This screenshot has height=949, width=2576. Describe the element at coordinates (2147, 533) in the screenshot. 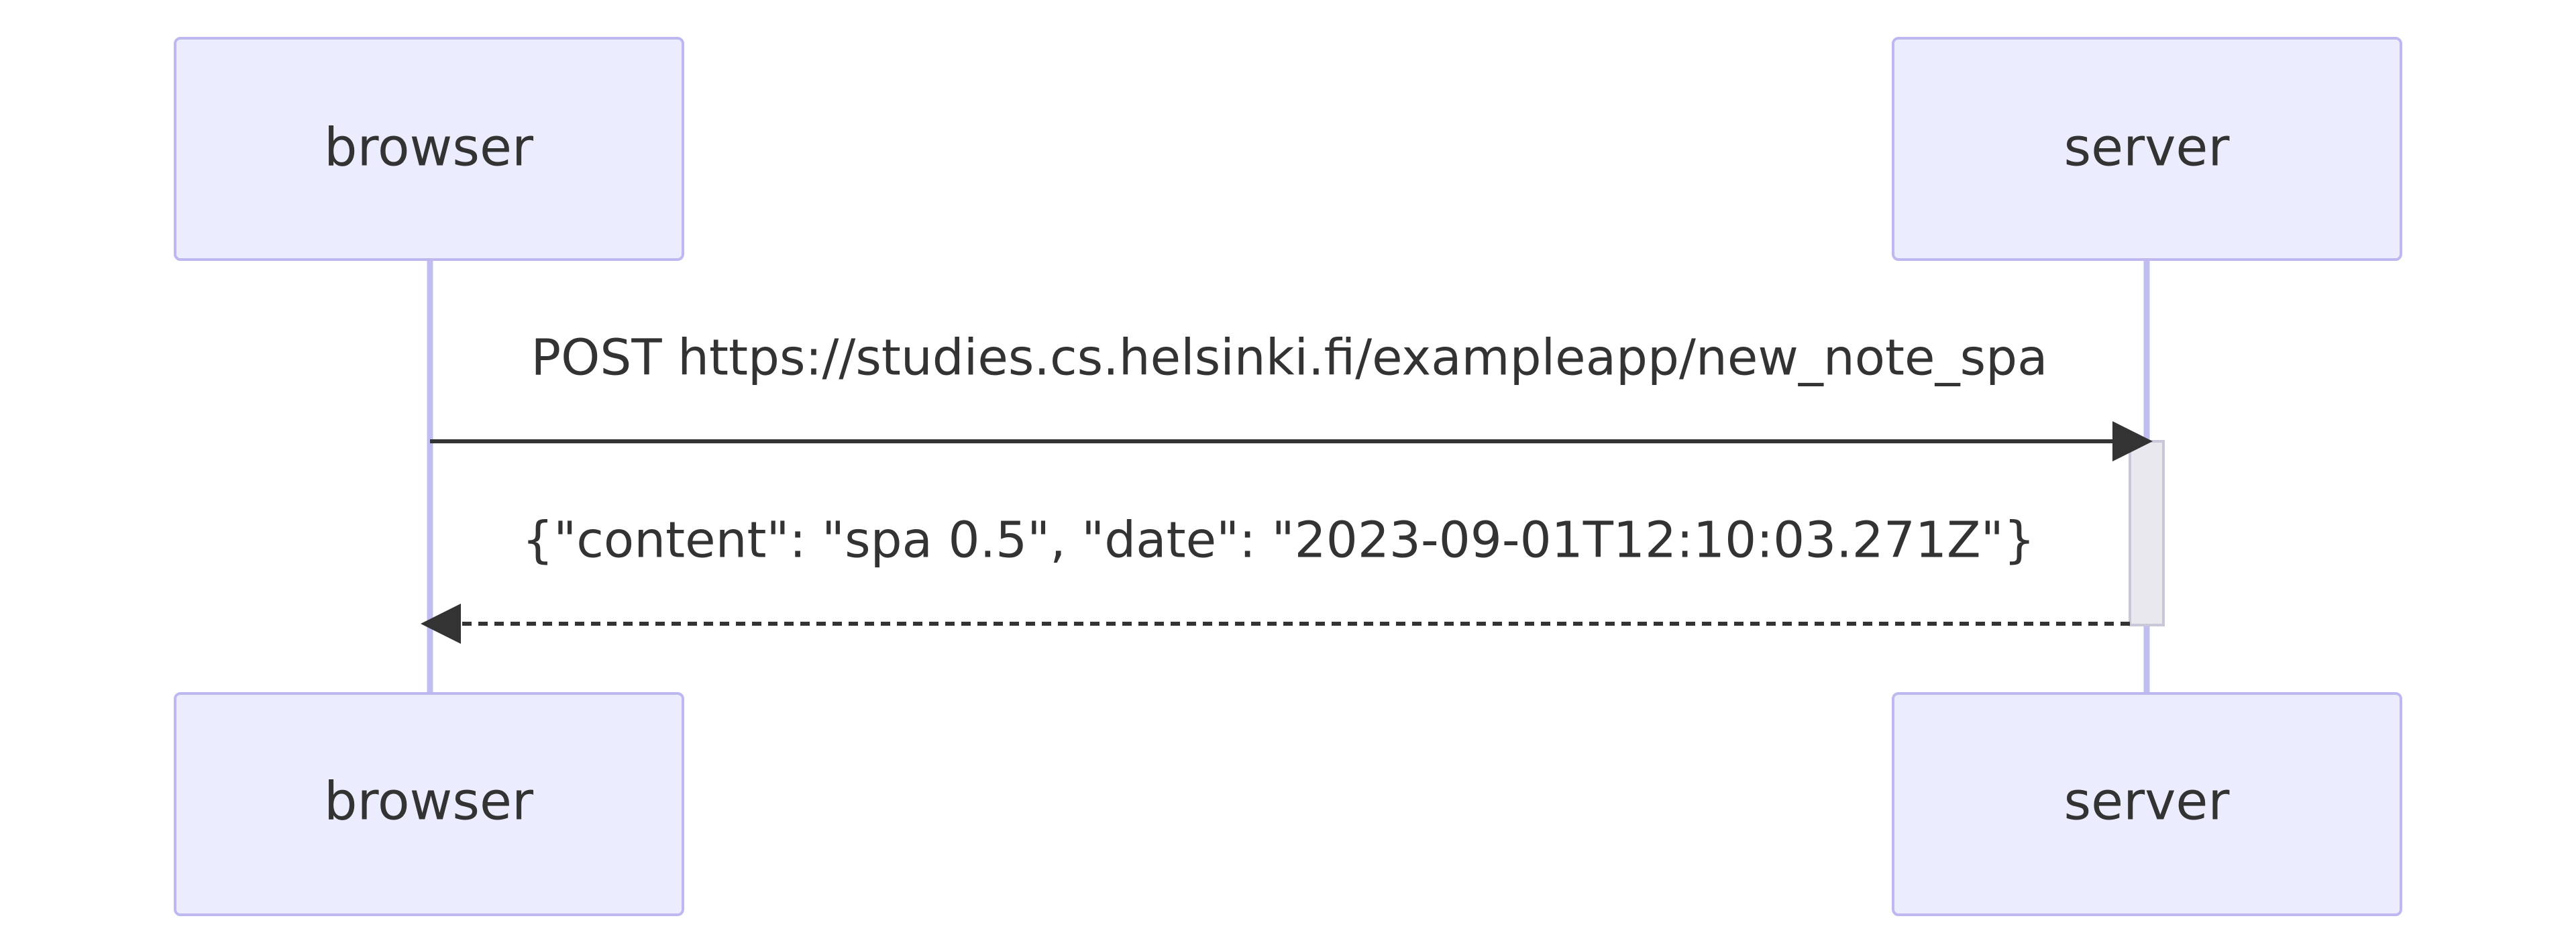

I see `activation-bar-server` at that location.